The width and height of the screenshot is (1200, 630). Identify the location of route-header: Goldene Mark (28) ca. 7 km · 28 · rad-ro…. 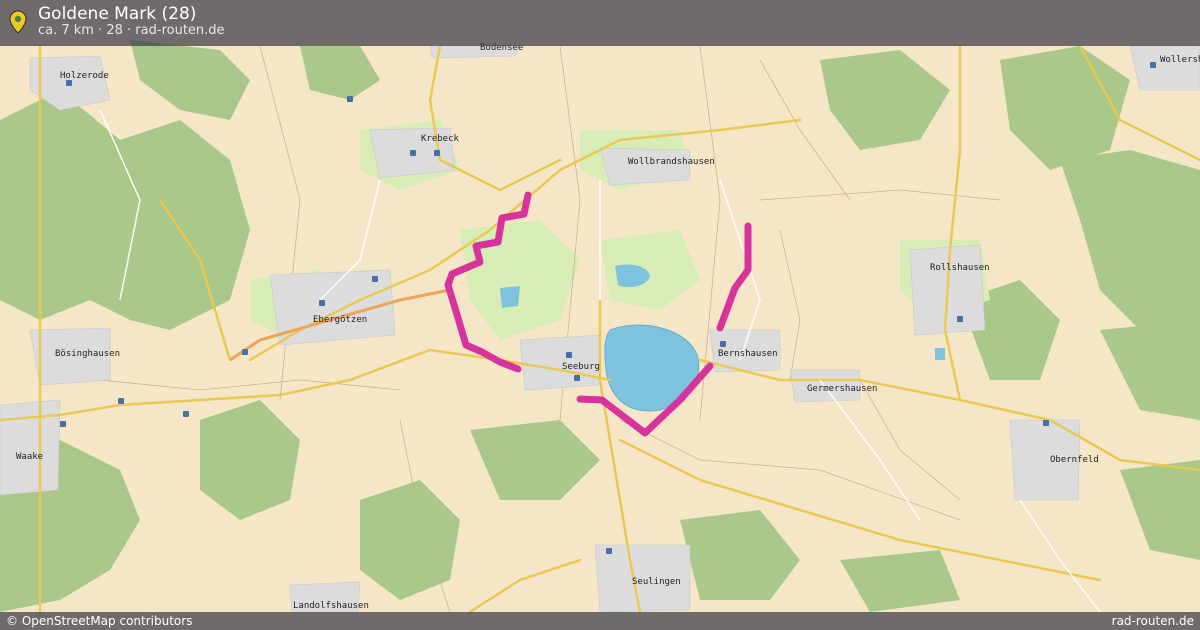
(600, 23).